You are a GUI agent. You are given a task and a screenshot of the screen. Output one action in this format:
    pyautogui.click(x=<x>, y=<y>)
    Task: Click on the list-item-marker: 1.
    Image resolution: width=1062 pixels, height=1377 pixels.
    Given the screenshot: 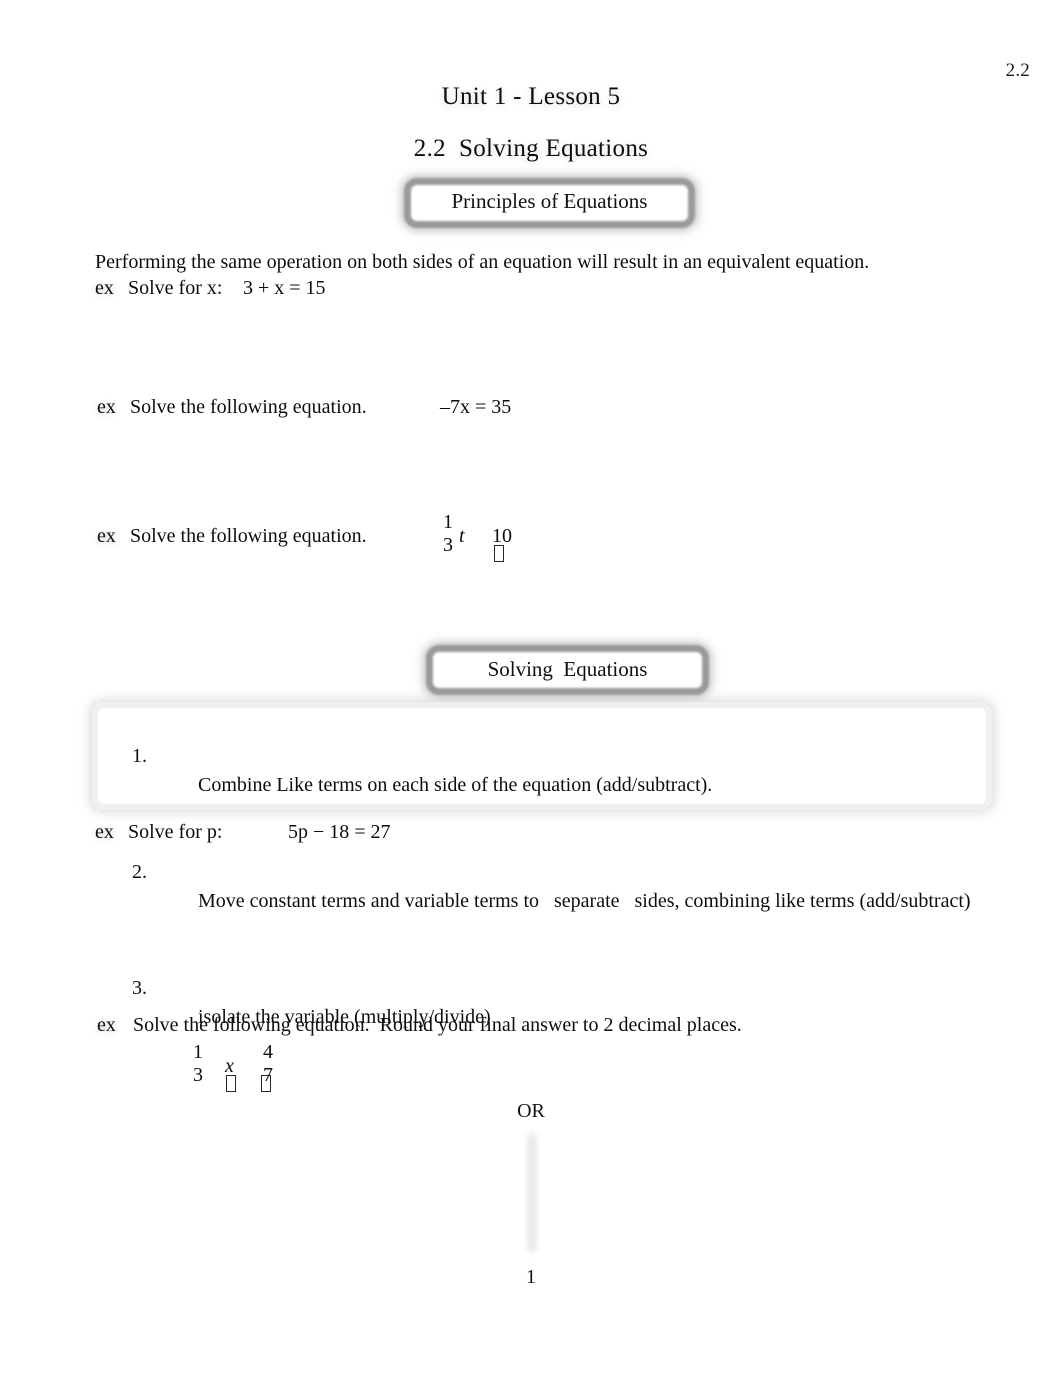 What is the action you would take?
    pyautogui.click(x=139, y=756)
    